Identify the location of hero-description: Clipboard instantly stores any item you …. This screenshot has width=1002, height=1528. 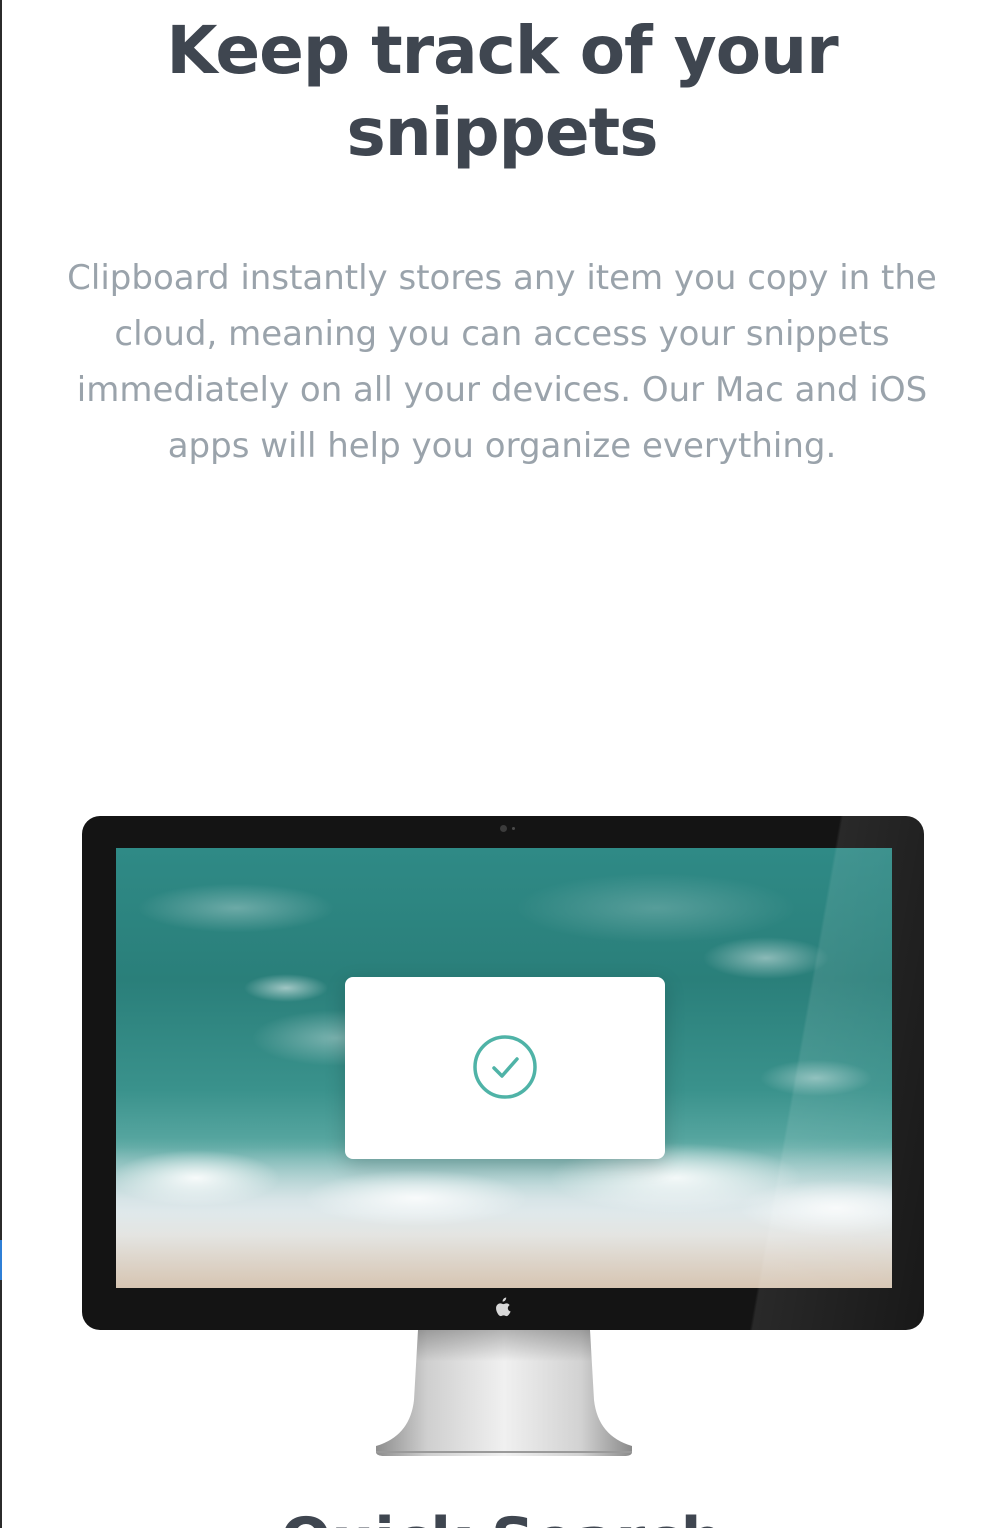
(502, 362).